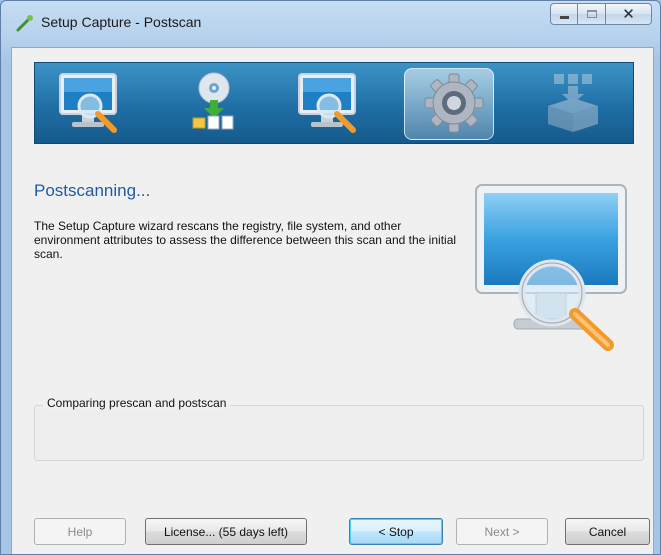  I want to click on help-button: Help, so click(80, 531).